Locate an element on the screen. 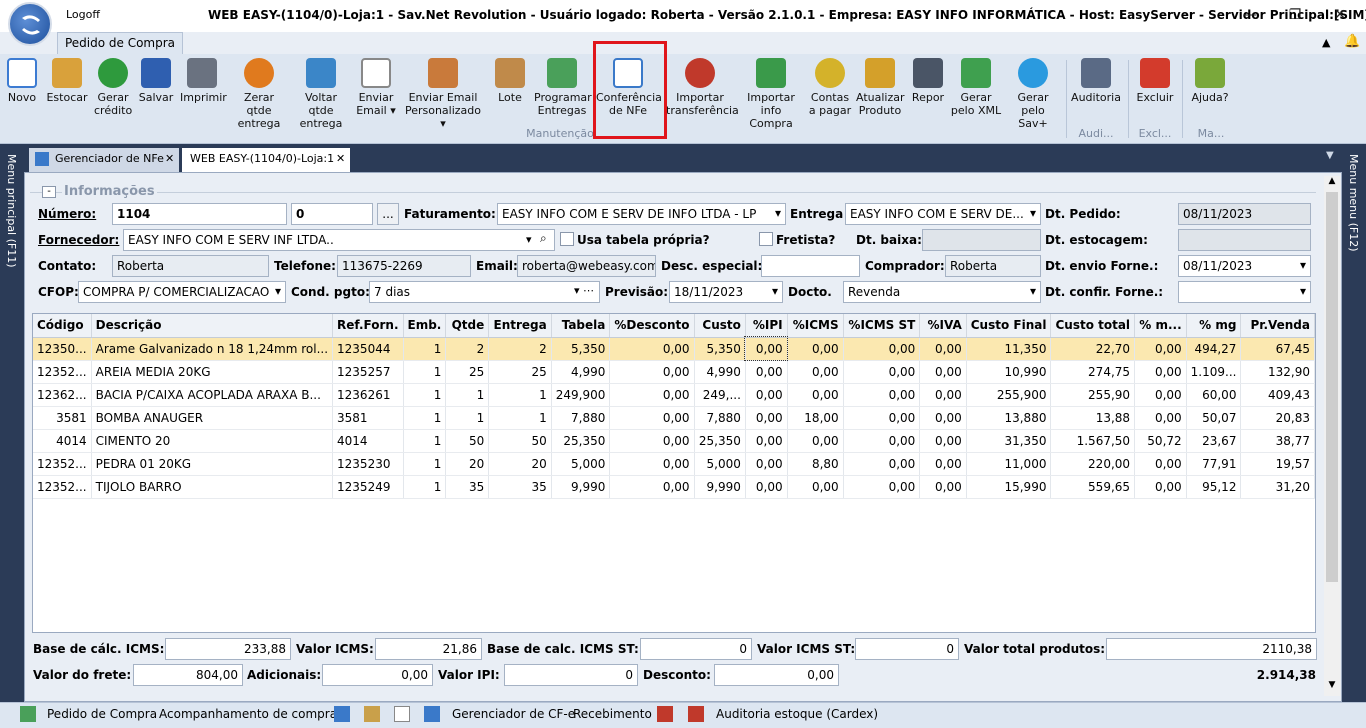 This screenshot has width=1366, height=728. scroll-thumb is located at coordinates (1332, 387).